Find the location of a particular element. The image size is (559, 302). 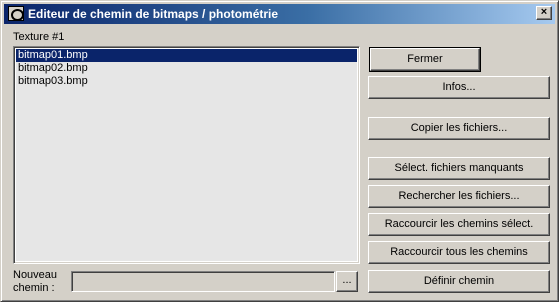

new-path-label-line1: Nouveau is located at coordinates (35, 275).